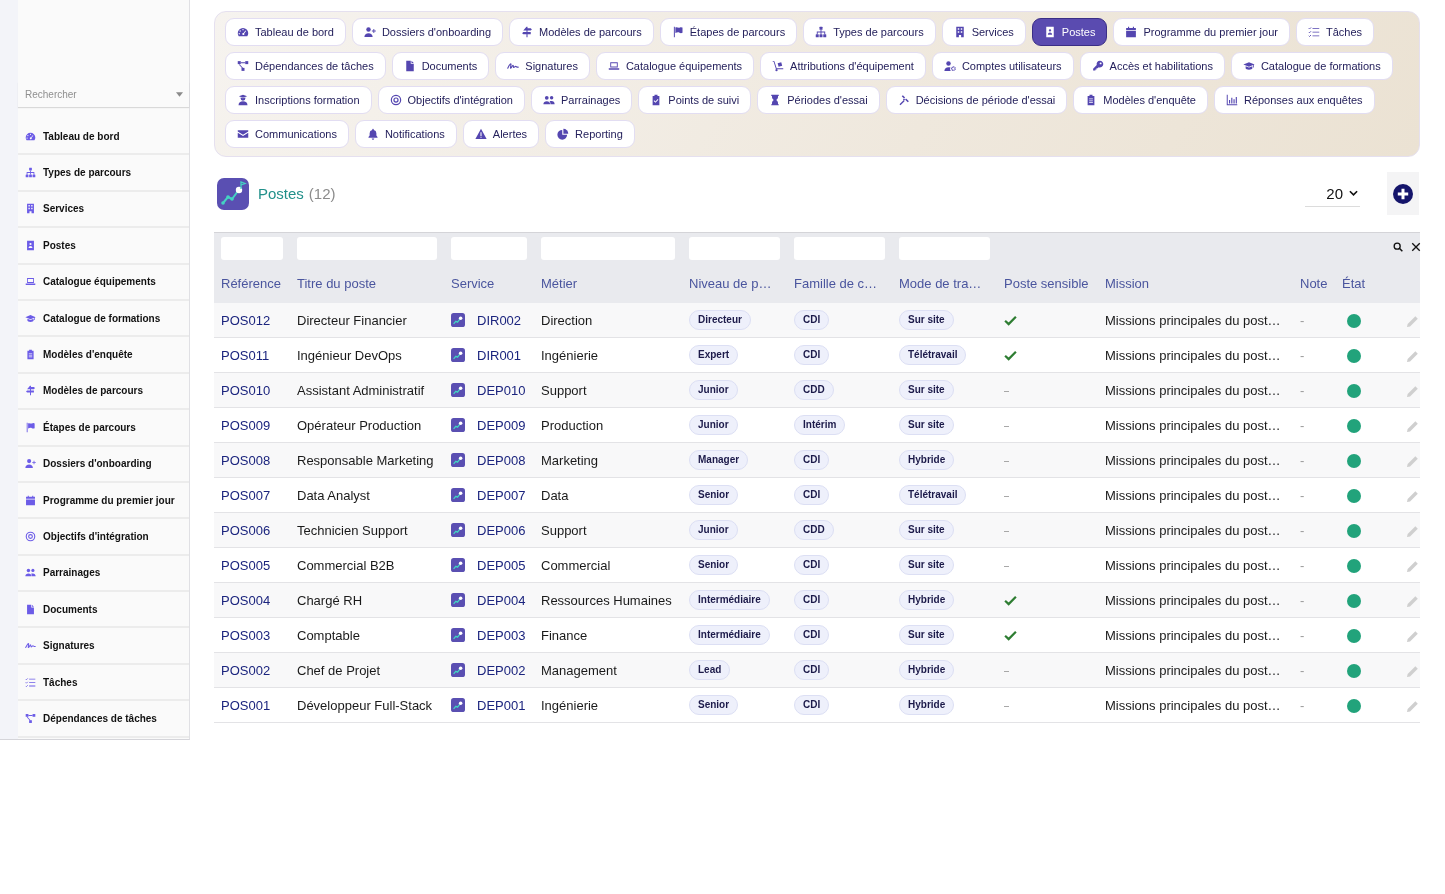 The width and height of the screenshot is (1445, 894). What do you see at coordinates (501, 134) in the screenshot?
I see `nav-tab: Alertes` at bounding box center [501, 134].